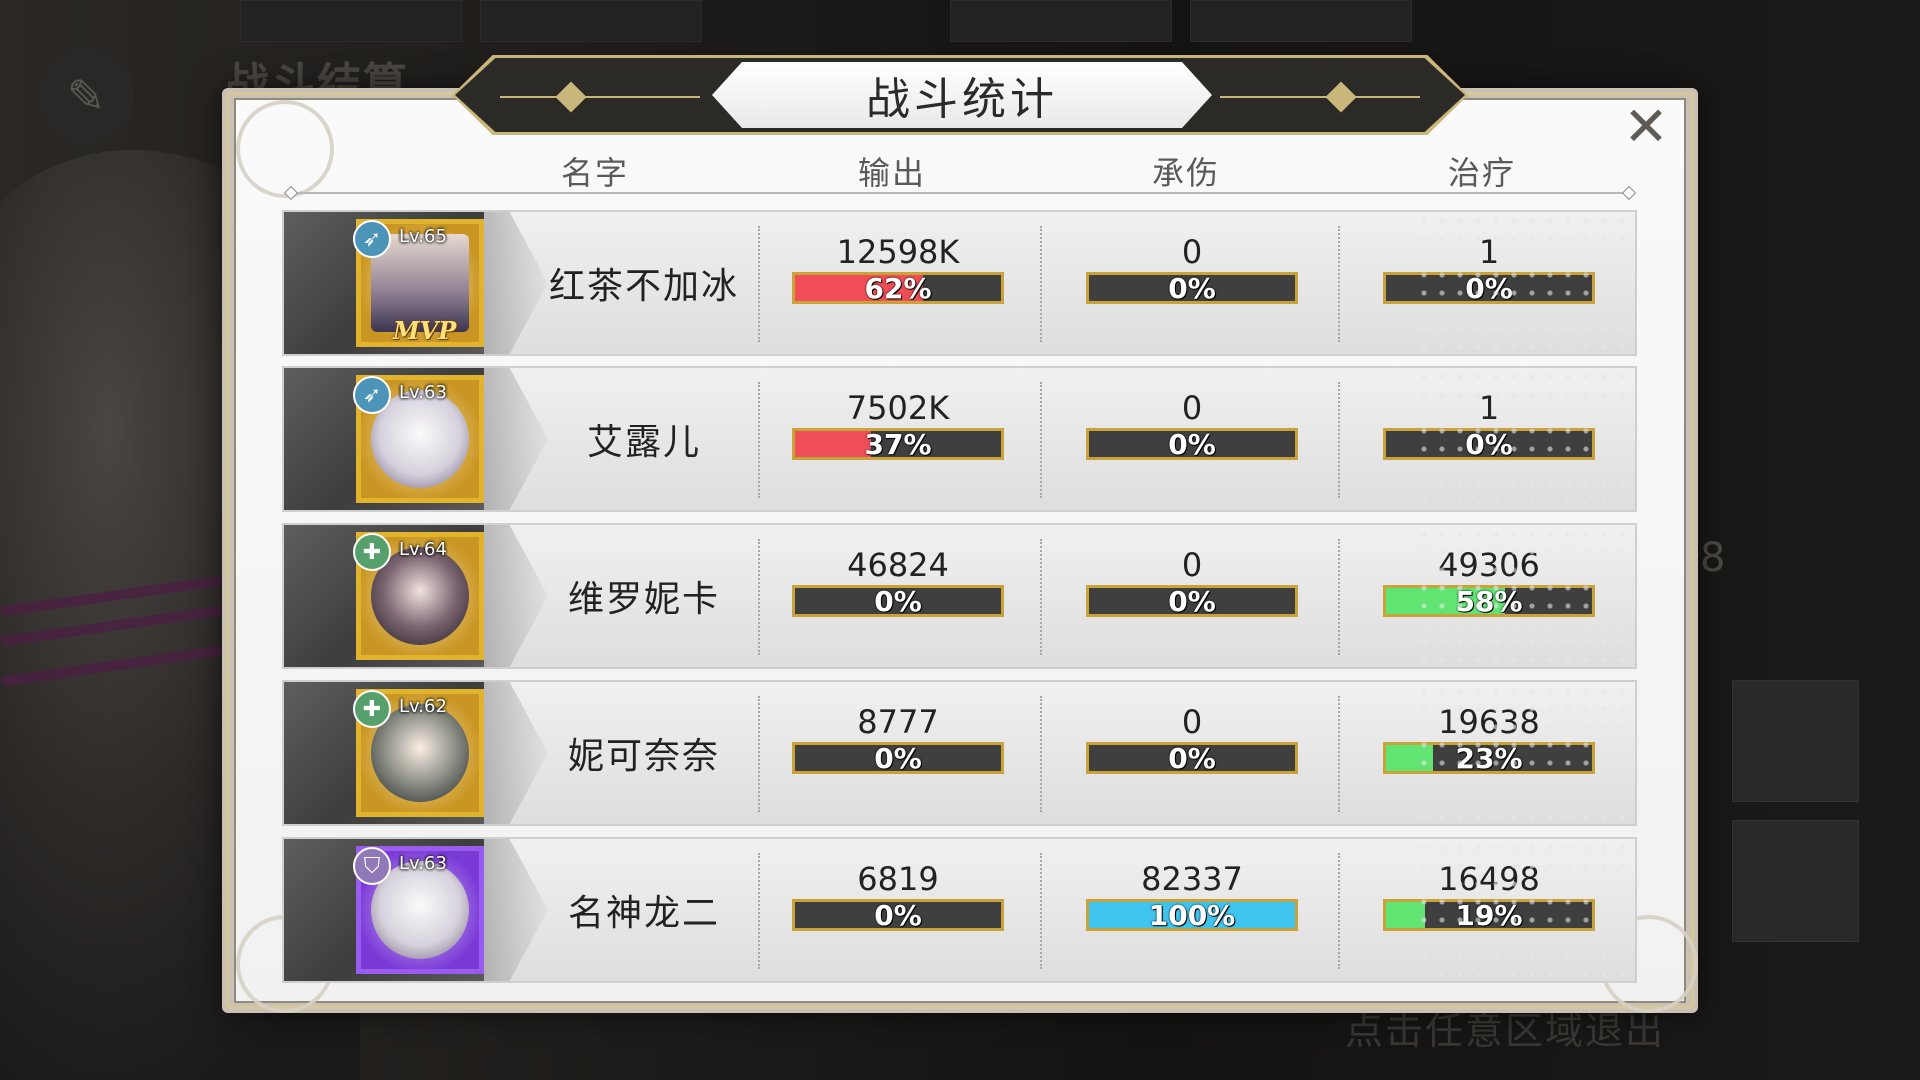  I want to click on stat-heal-bar: 23%, so click(1489, 758).